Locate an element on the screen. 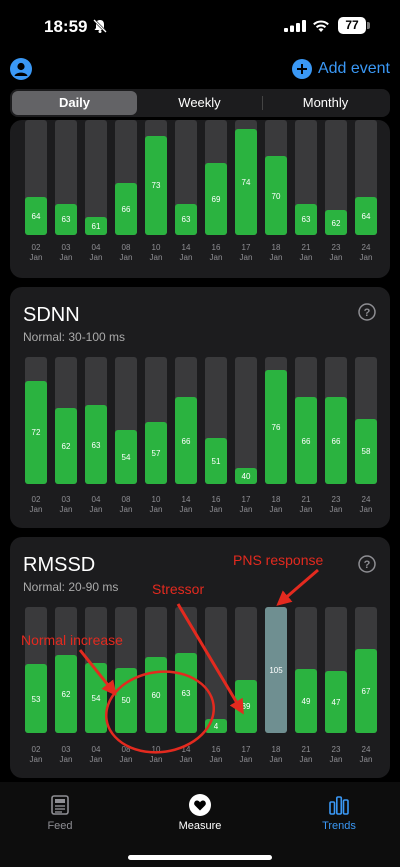 This screenshot has height=867, width=400. chart-icon is located at coordinates (339, 805).